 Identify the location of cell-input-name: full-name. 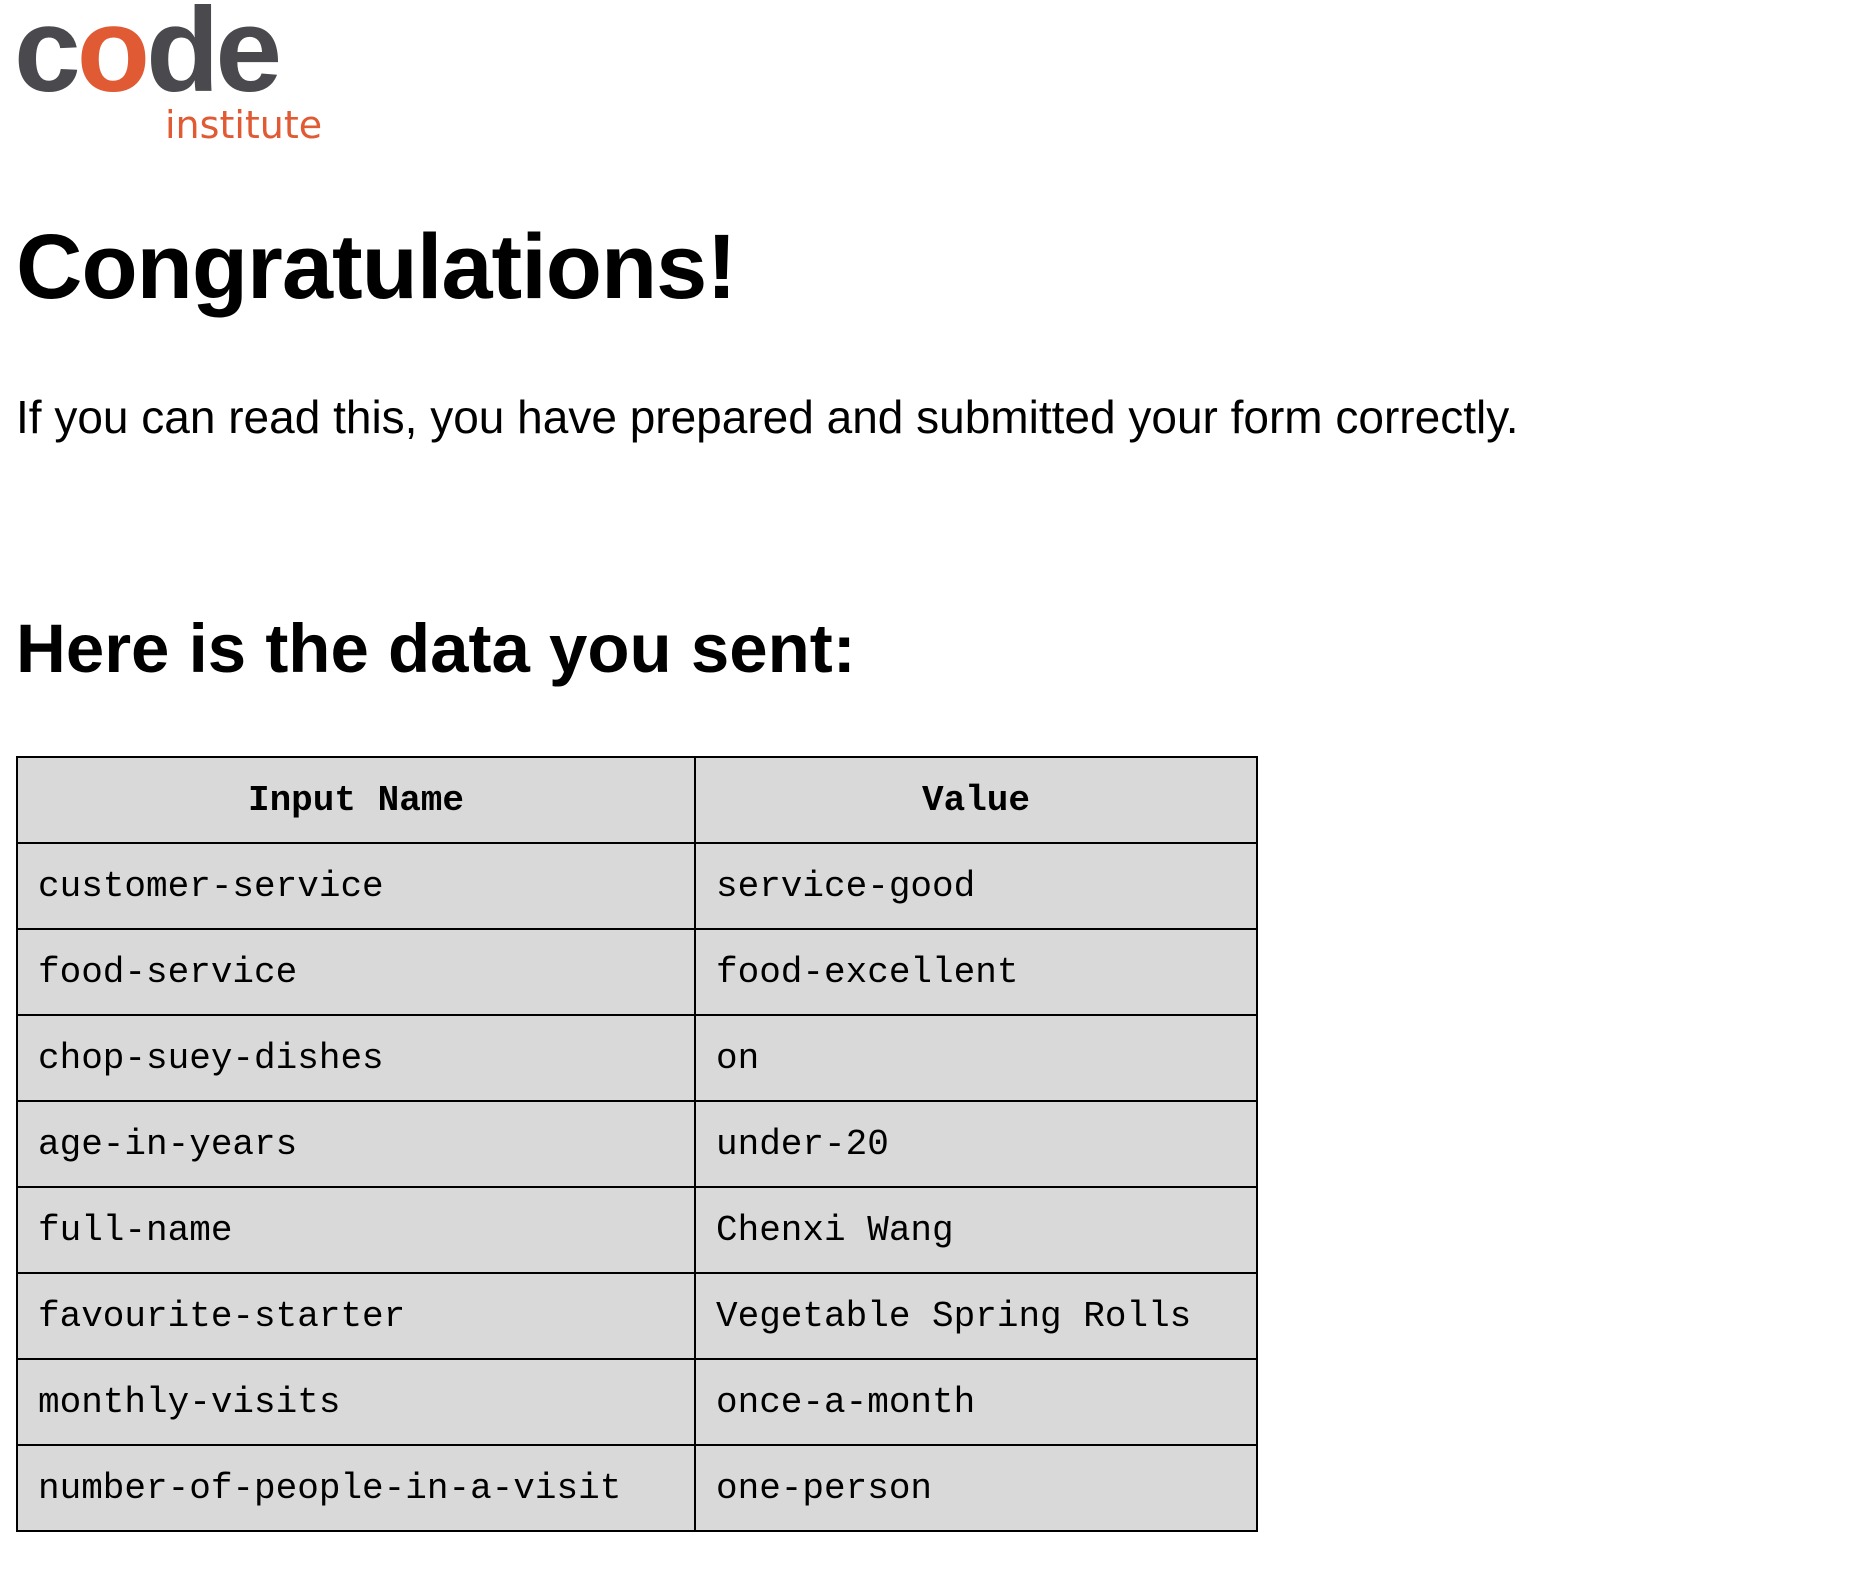
(356, 1230).